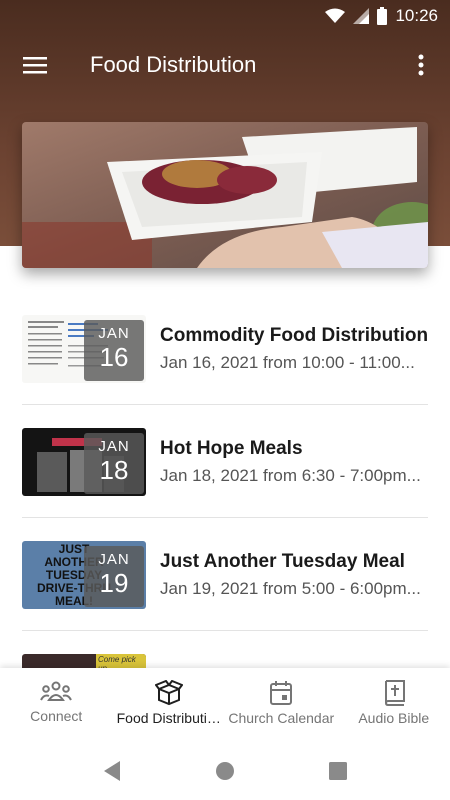  What do you see at coordinates (114, 583) in the screenshot?
I see `date-day: 19` at bounding box center [114, 583].